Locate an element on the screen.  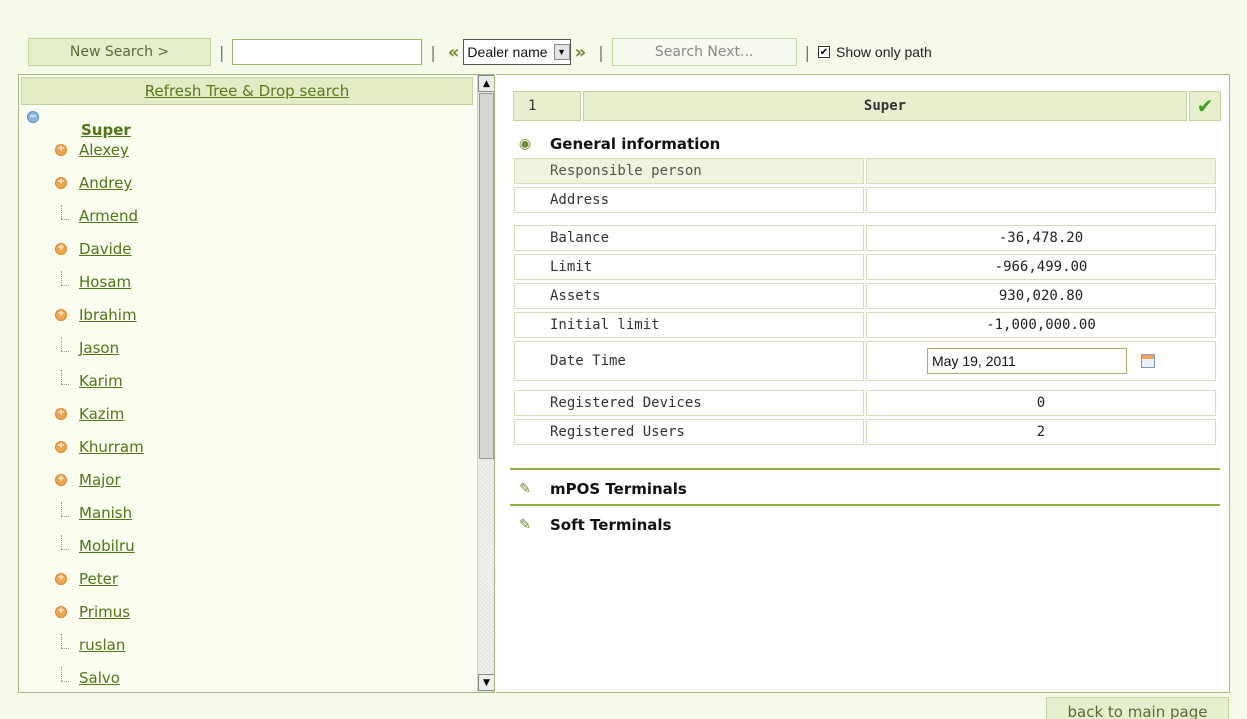
date-time-cell: May 19, 2011 is located at coordinates (1041, 361).